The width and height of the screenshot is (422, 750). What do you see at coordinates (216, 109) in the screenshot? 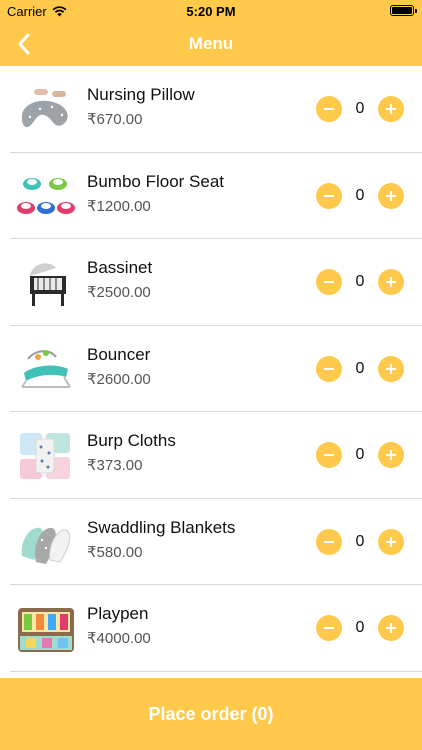
I see `list-item: Nursing Pillow ₹670.00 0` at bounding box center [216, 109].